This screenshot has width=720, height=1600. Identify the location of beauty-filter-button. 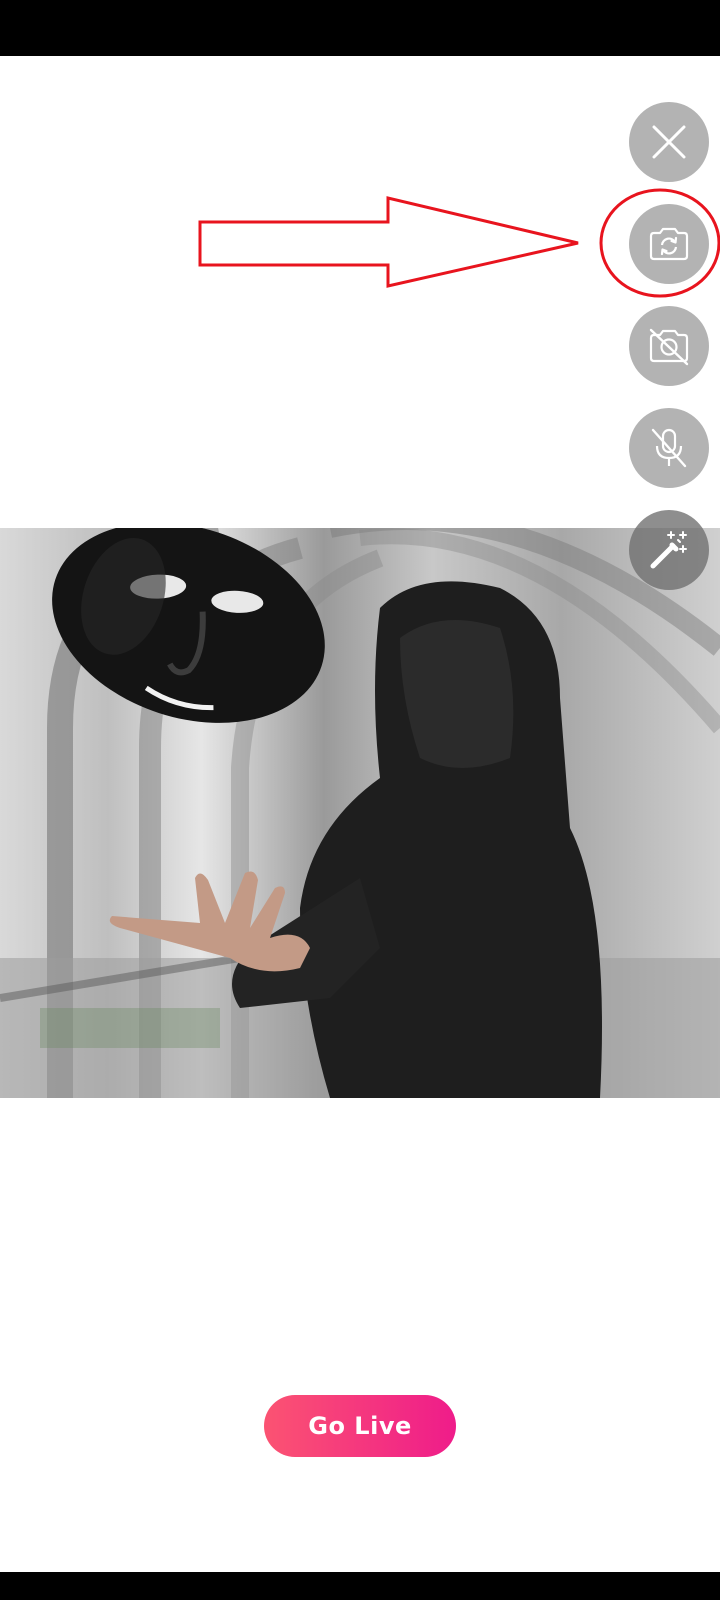
(669, 550).